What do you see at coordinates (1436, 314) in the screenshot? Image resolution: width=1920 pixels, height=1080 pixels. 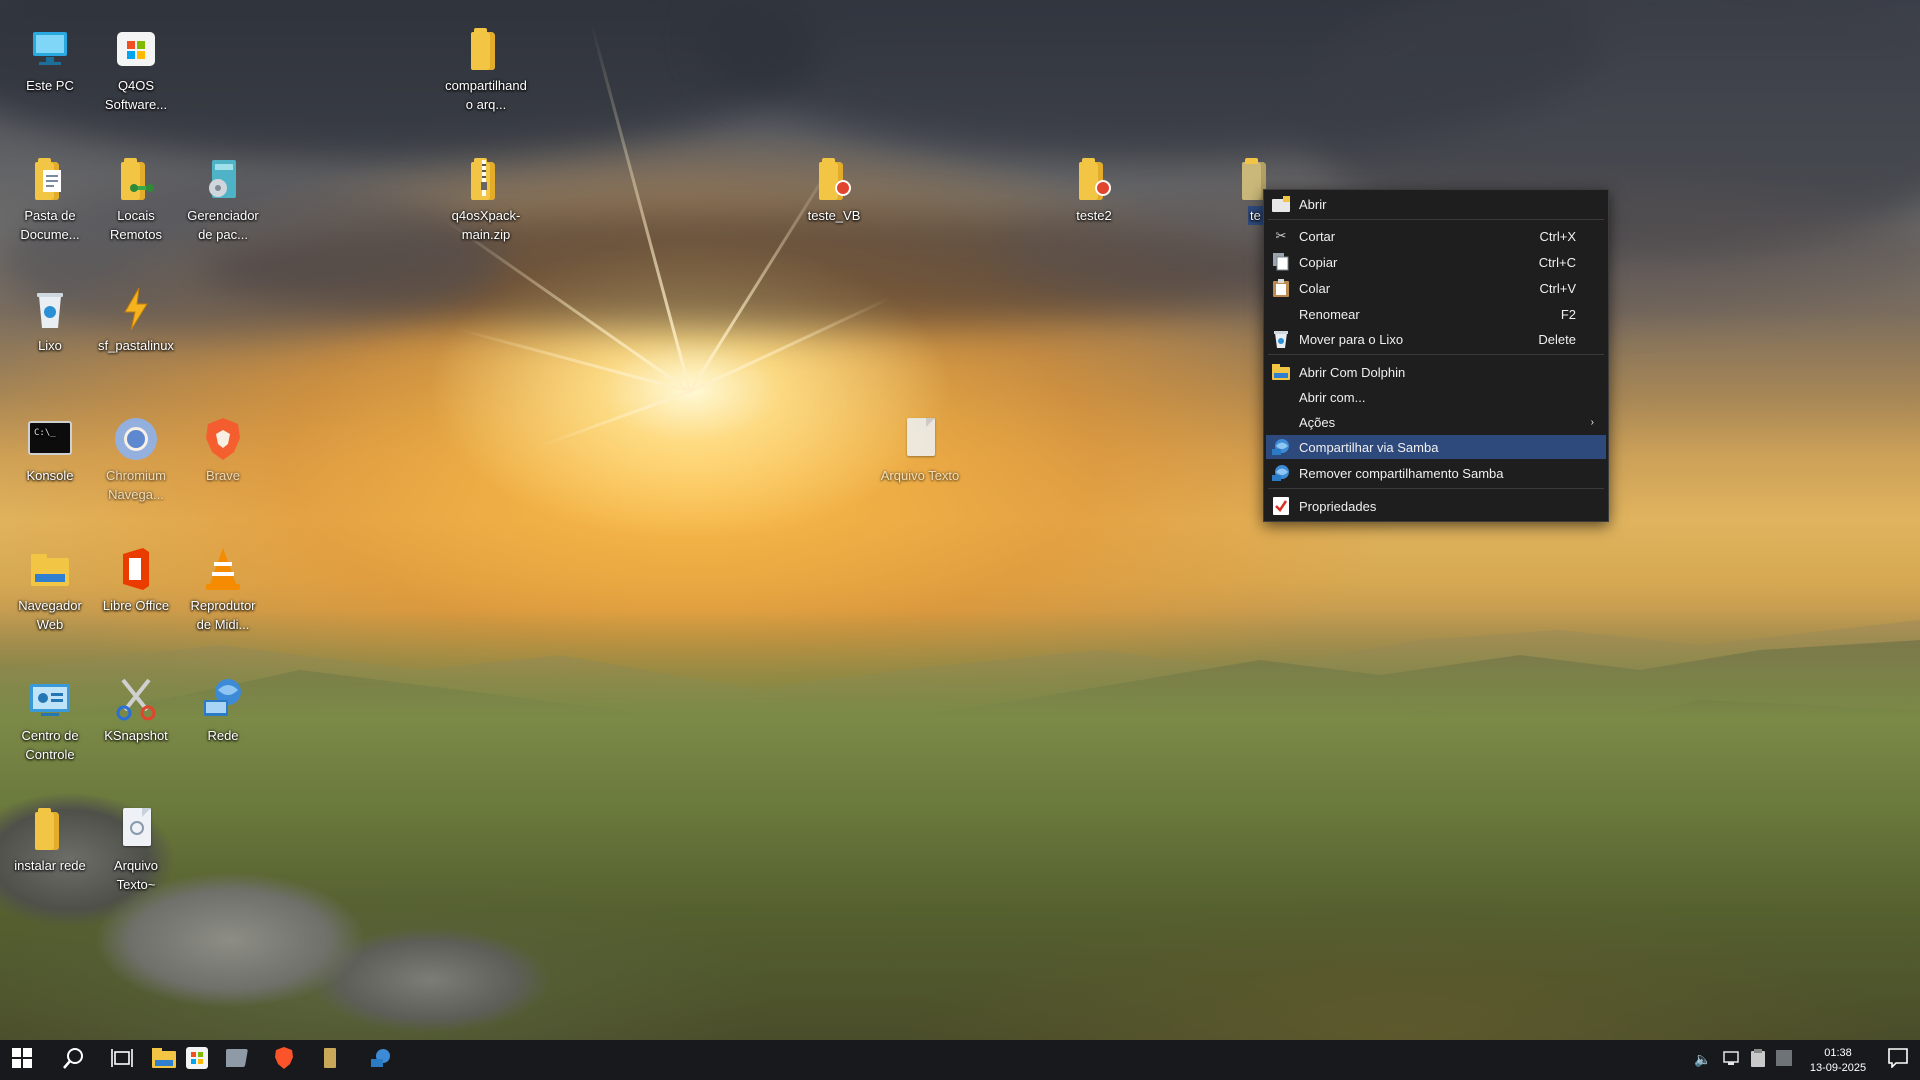 I see `menu-item-renomear: Renomear F2` at bounding box center [1436, 314].